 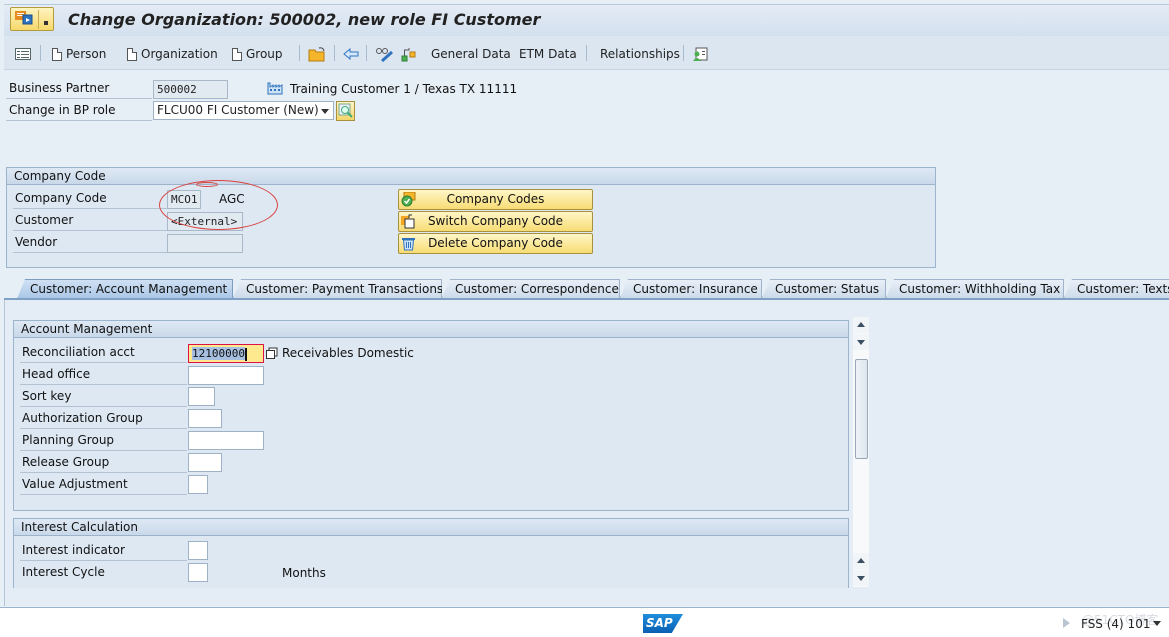 I want to click on company-codes-label: Company Codes, so click(x=495, y=199).